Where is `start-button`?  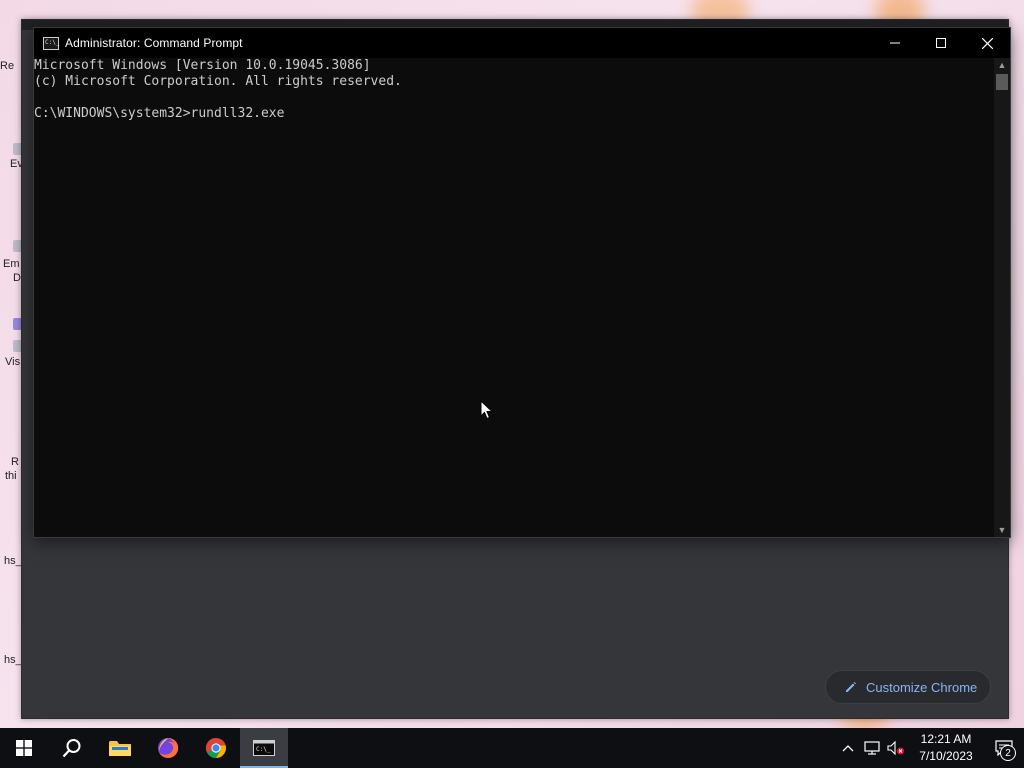 start-button is located at coordinates (24, 748).